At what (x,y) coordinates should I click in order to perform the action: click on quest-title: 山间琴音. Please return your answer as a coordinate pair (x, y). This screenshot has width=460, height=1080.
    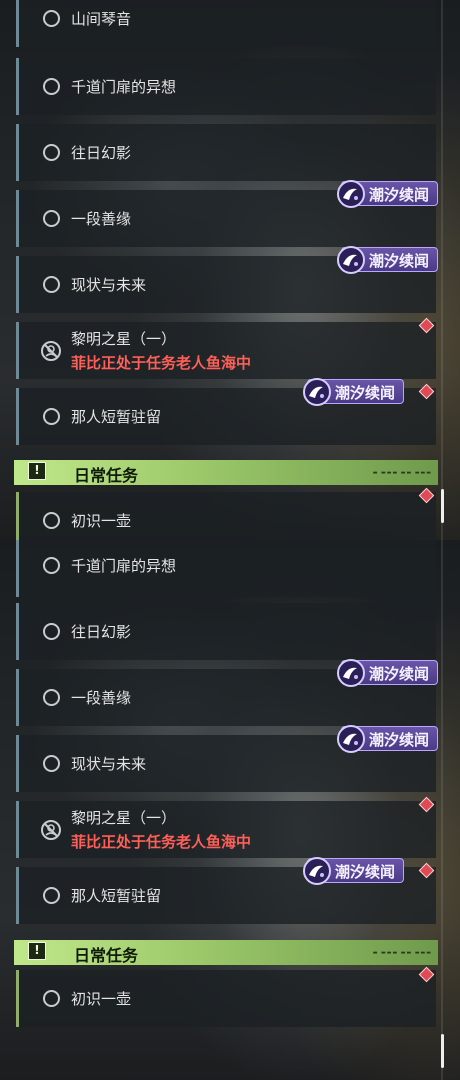
    Looking at the image, I should click on (101, 19).